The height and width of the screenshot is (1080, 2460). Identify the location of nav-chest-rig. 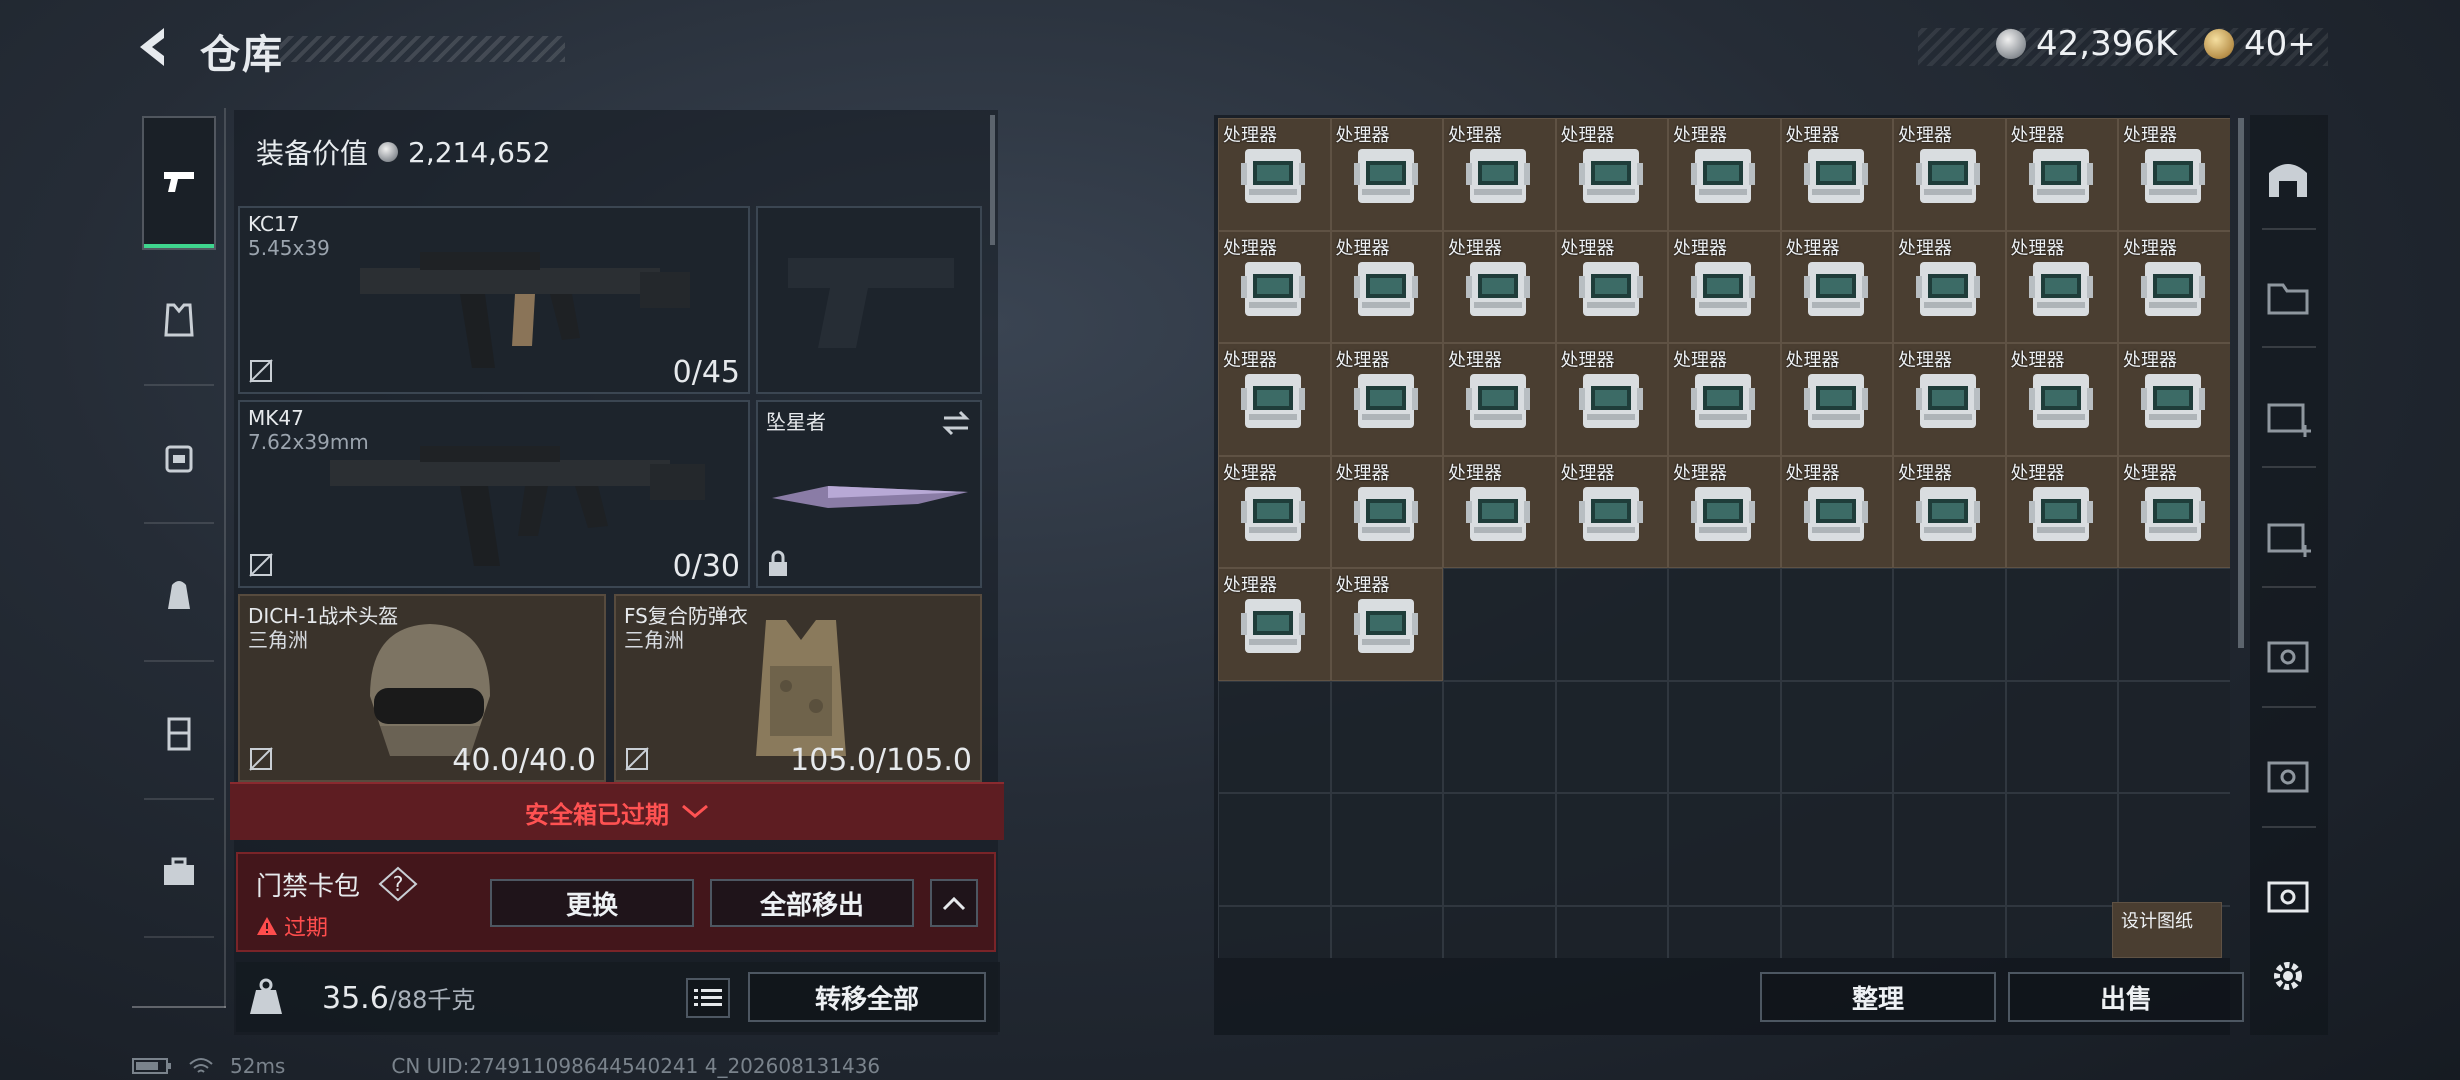
(179, 459).